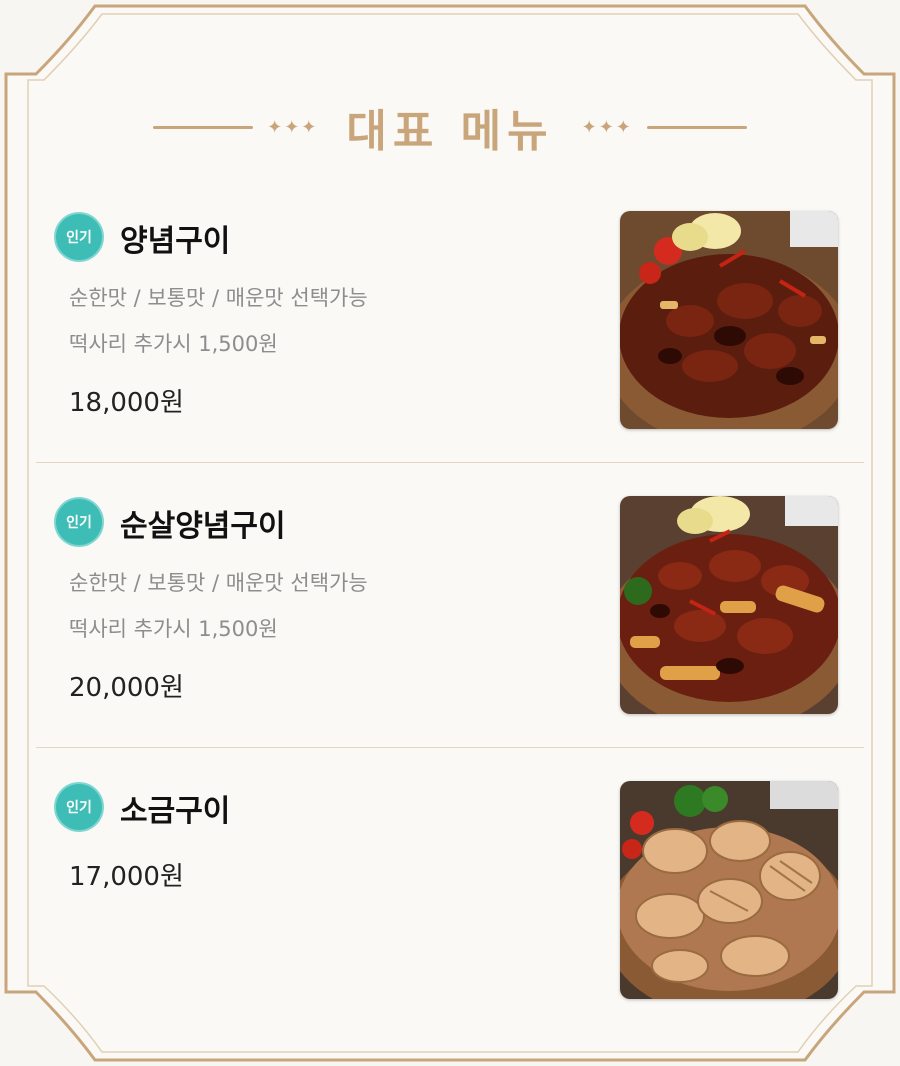 This screenshot has width=900, height=1066. What do you see at coordinates (126, 877) in the screenshot?
I see `menu-item-price: 17,000원` at bounding box center [126, 877].